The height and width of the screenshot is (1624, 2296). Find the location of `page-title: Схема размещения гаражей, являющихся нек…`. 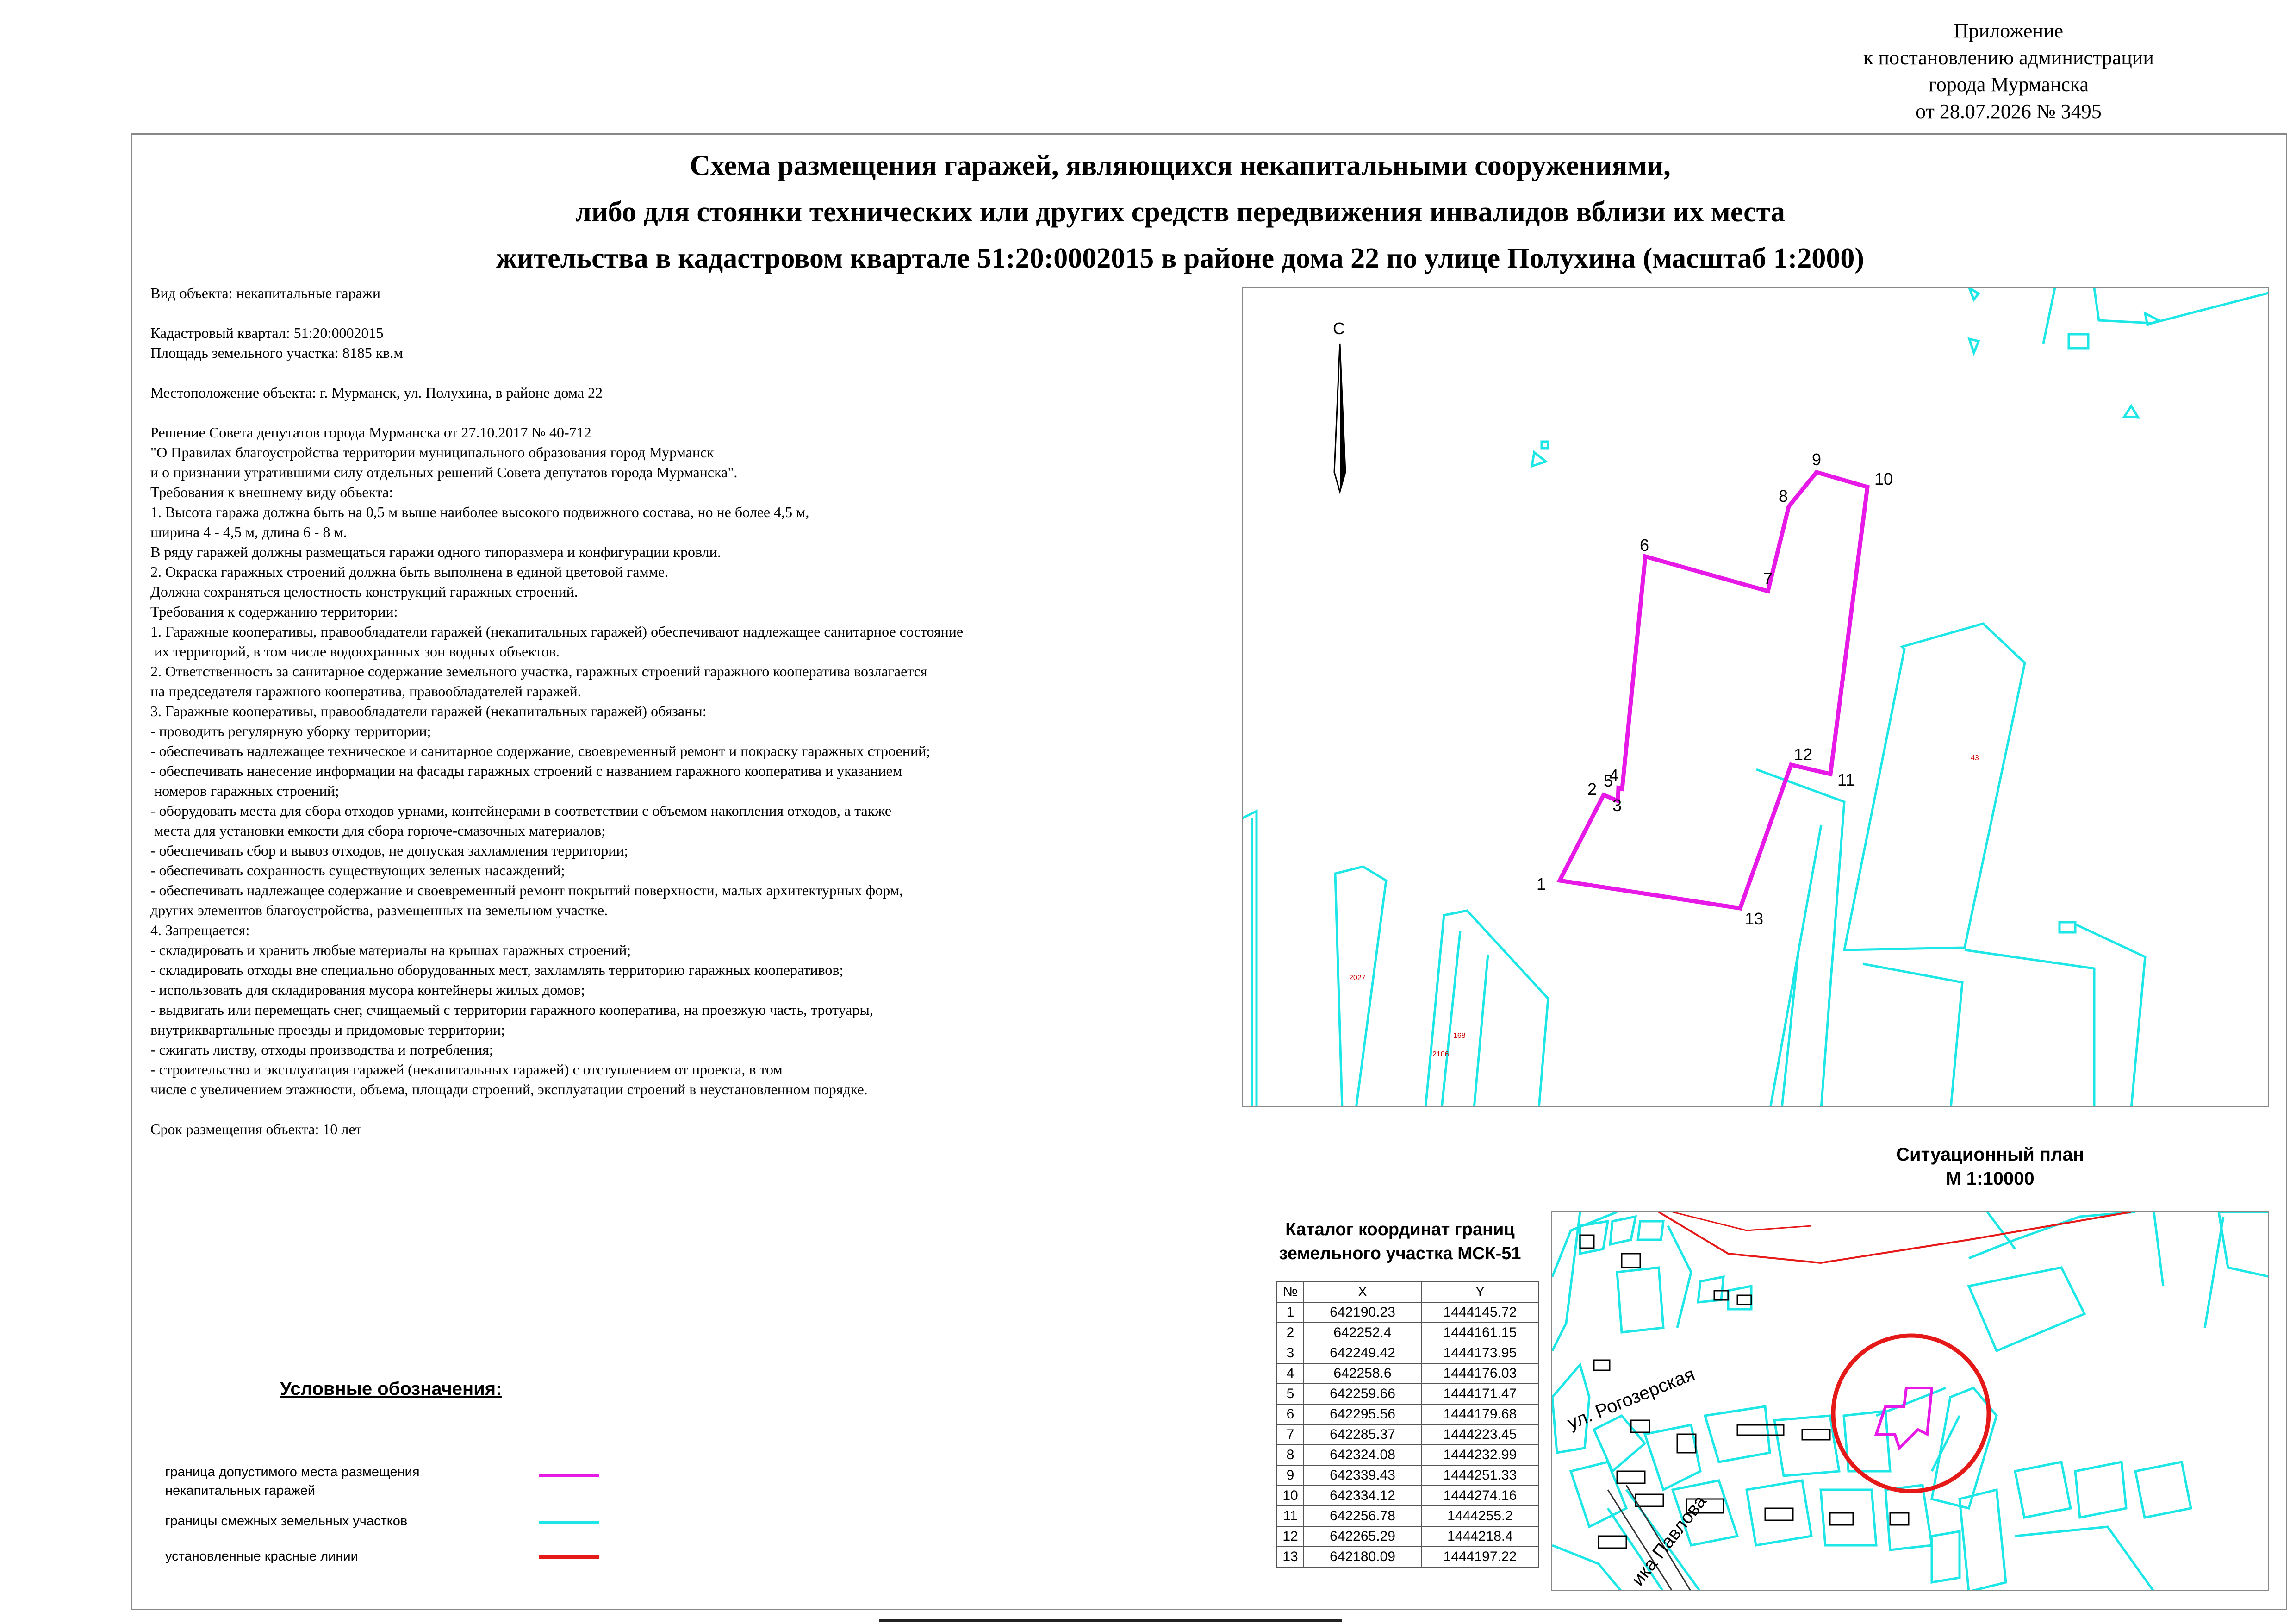

page-title: Схема размещения гаражей, являющихся нек… is located at coordinates (1180, 212).